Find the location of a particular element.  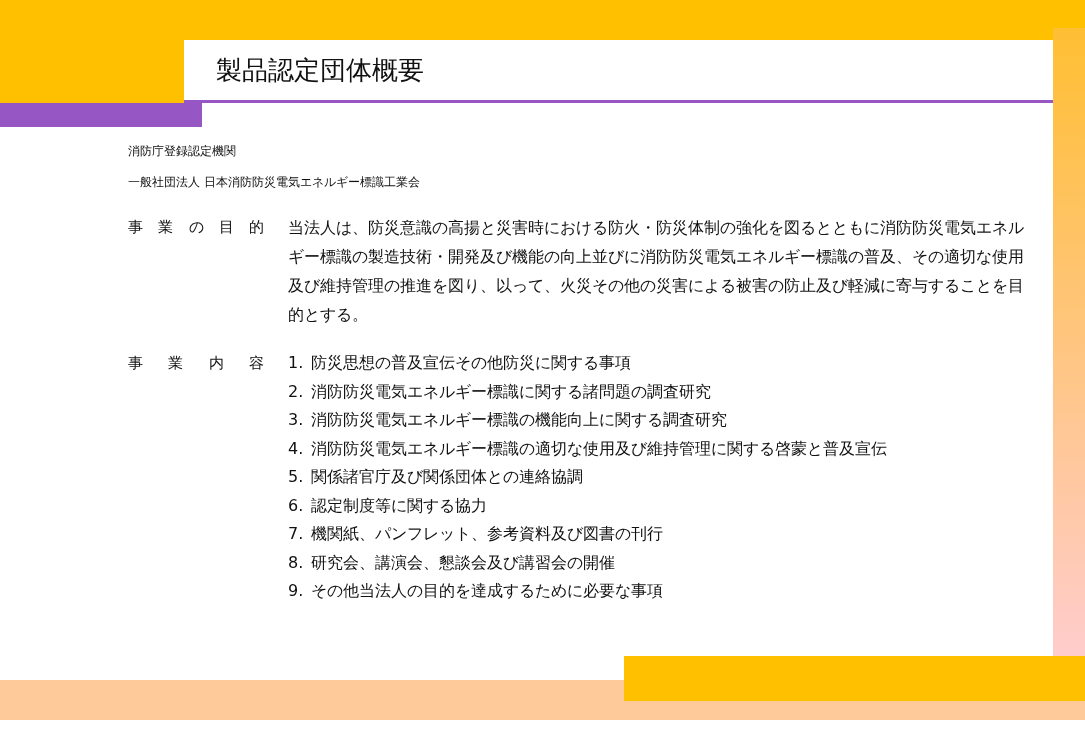

item-number: 8. is located at coordinates (296, 562).